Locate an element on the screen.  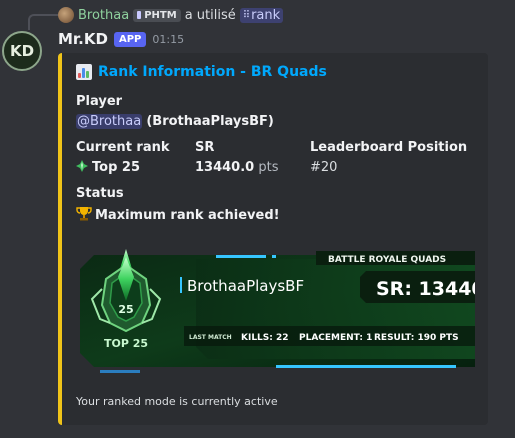
status-label: Status is located at coordinates (100, 193).